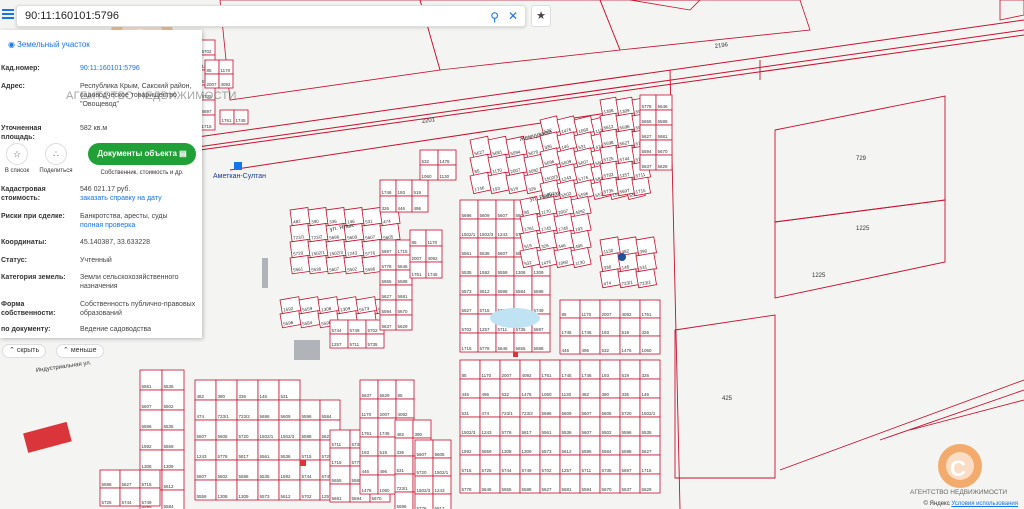 This screenshot has width=1024, height=509. Describe the element at coordinates (147, 466) in the screenshot. I see `parcel-number: 1308` at that location.